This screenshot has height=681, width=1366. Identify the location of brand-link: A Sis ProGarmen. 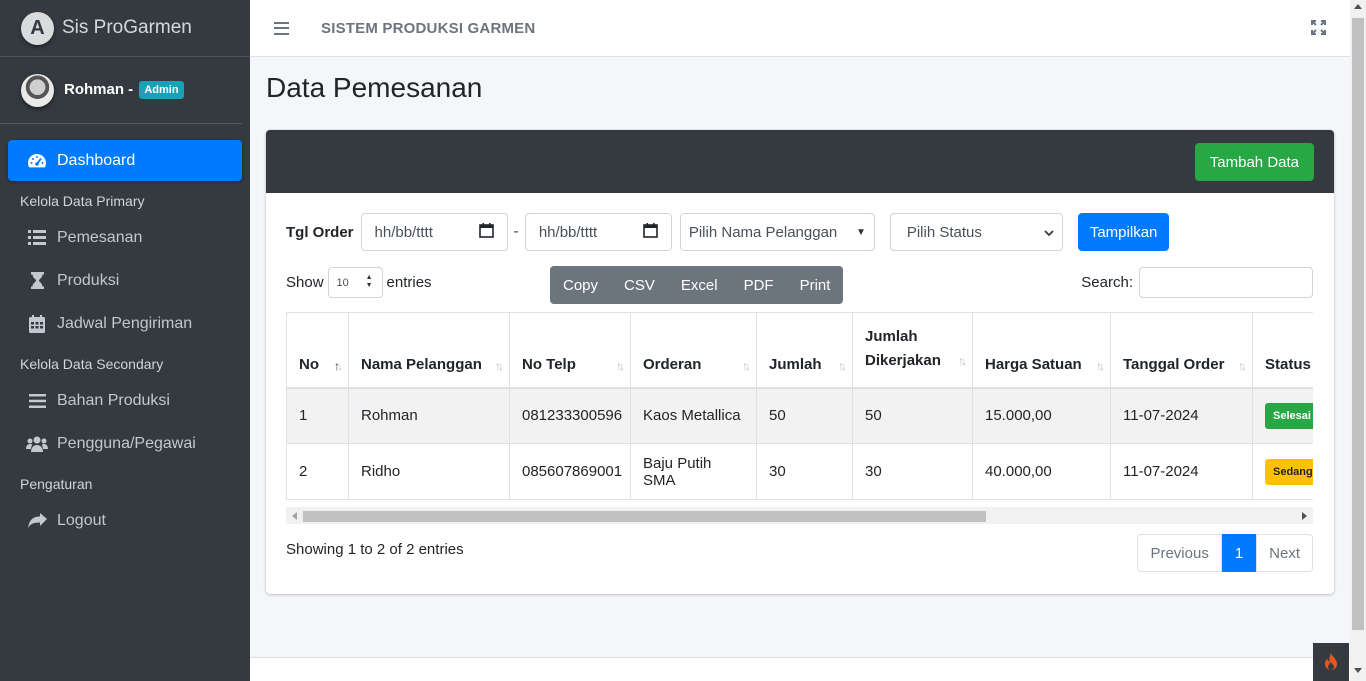
(125, 28).